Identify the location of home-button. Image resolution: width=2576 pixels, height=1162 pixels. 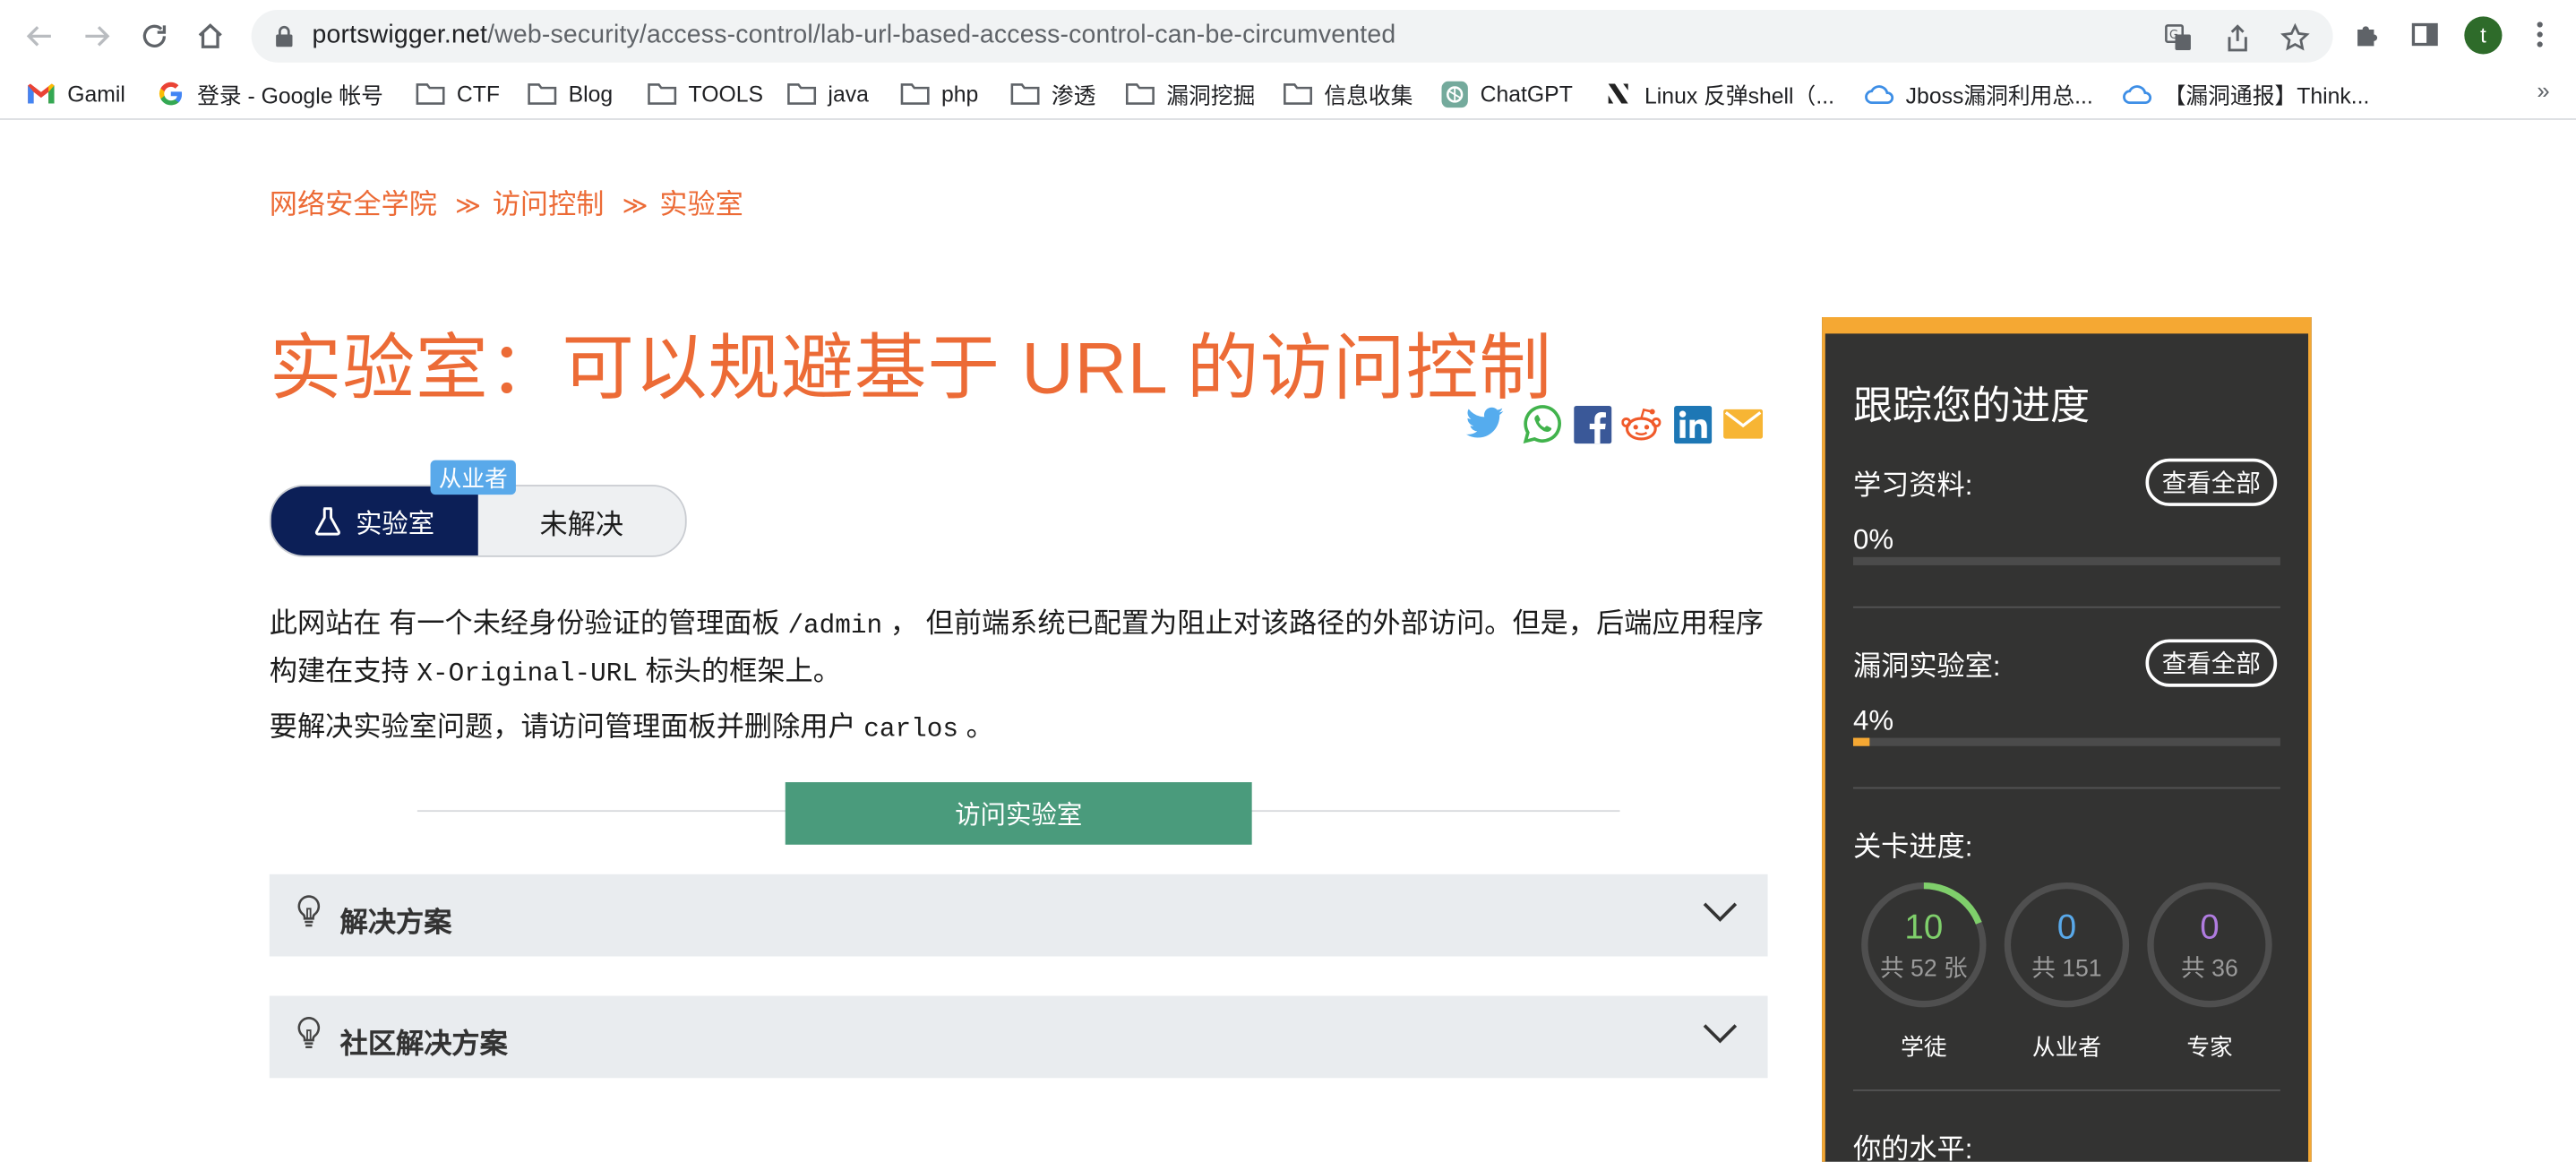
(210, 36).